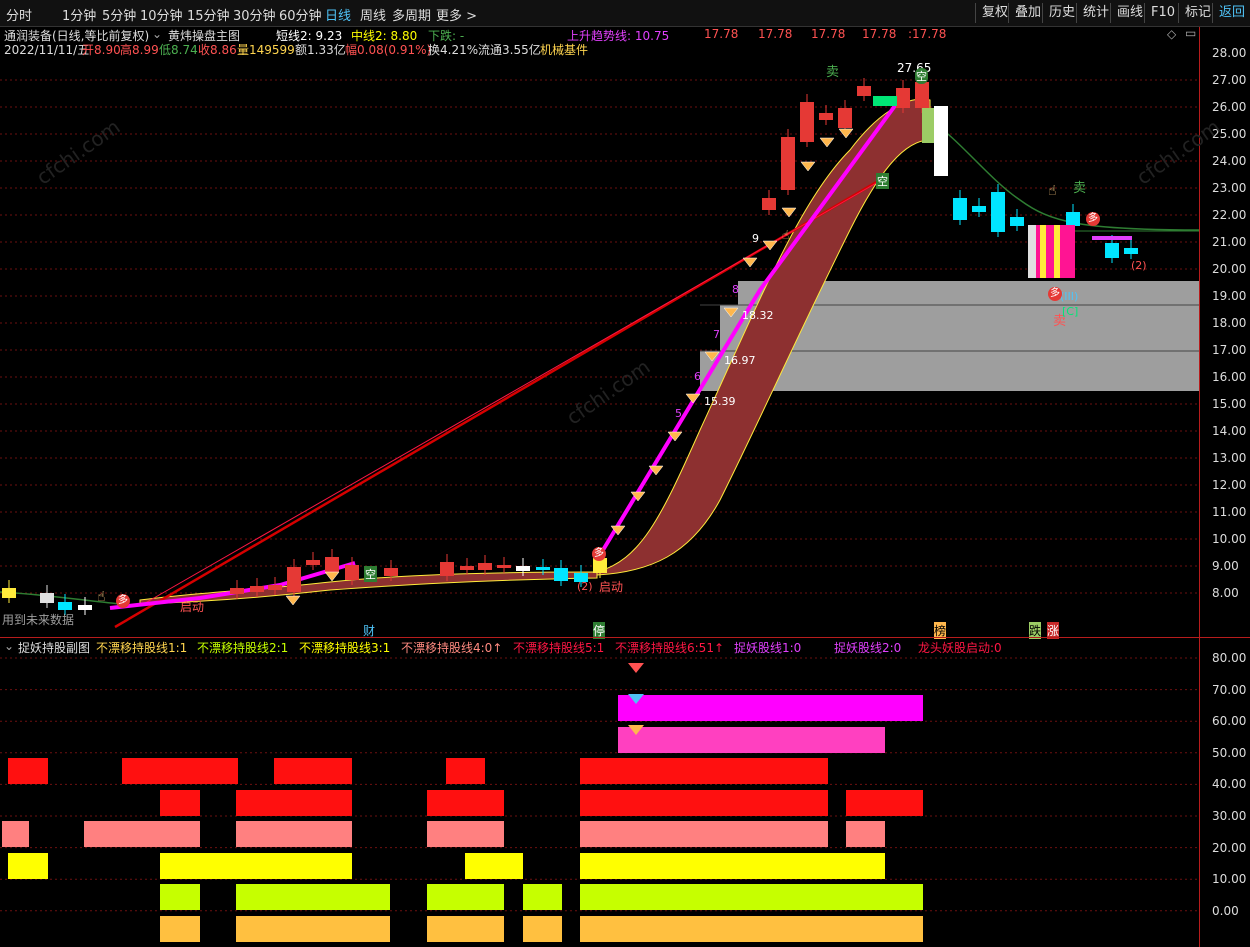 The height and width of the screenshot is (947, 1250). Describe the element at coordinates (735, 289) in the screenshot. I see `count-label-8: 8` at that location.